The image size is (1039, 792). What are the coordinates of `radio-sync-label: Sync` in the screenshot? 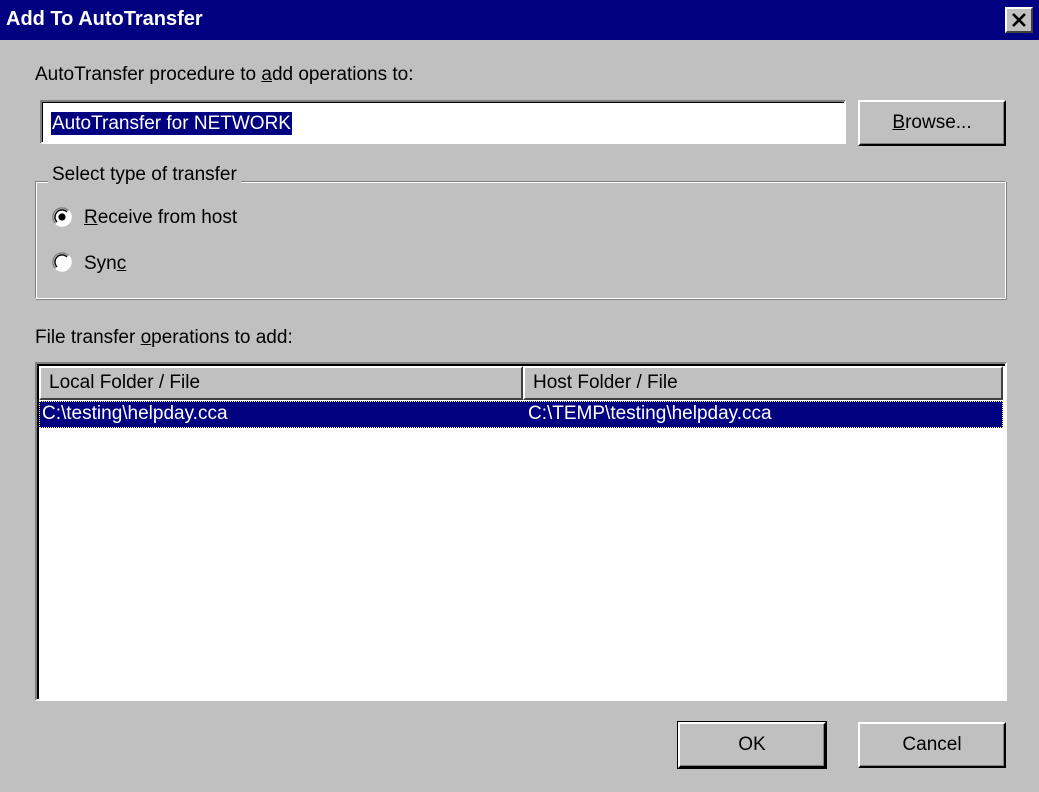 It's located at (105, 264).